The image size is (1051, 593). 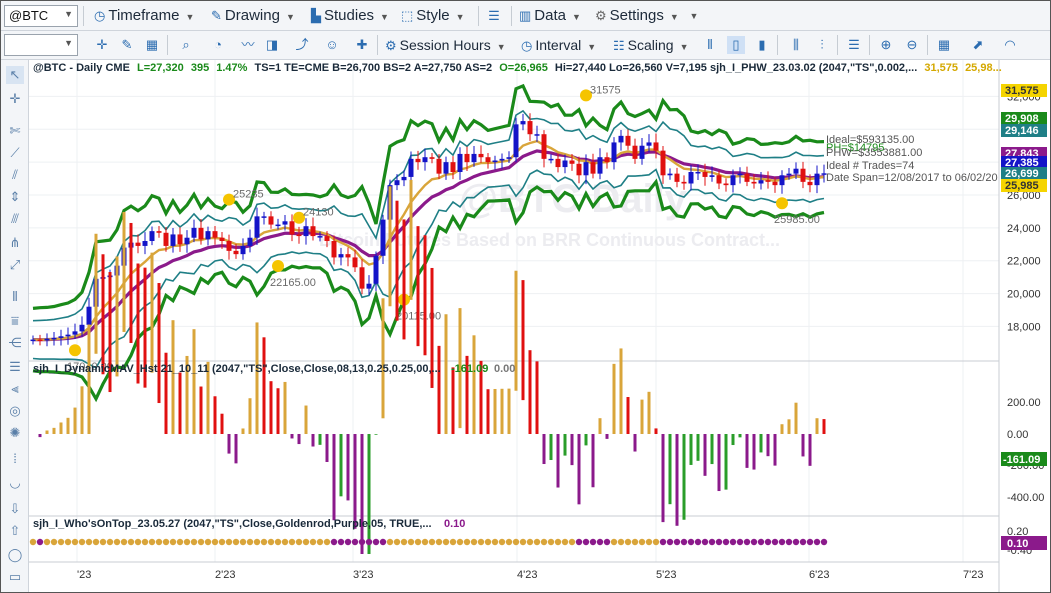 What do you see at coordinates (651, 45) in the screenshot?
I see `scaling-button: ☷ Scaling ▼` at bounding box center [651, 45].